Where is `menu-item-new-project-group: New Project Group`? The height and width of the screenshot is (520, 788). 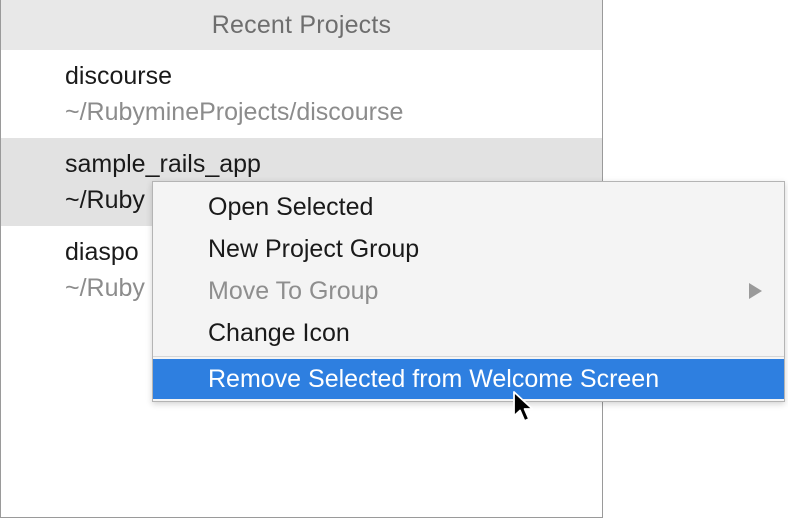
menu-item-new-project-group: New Project Group is located at coordinates (468, 249).